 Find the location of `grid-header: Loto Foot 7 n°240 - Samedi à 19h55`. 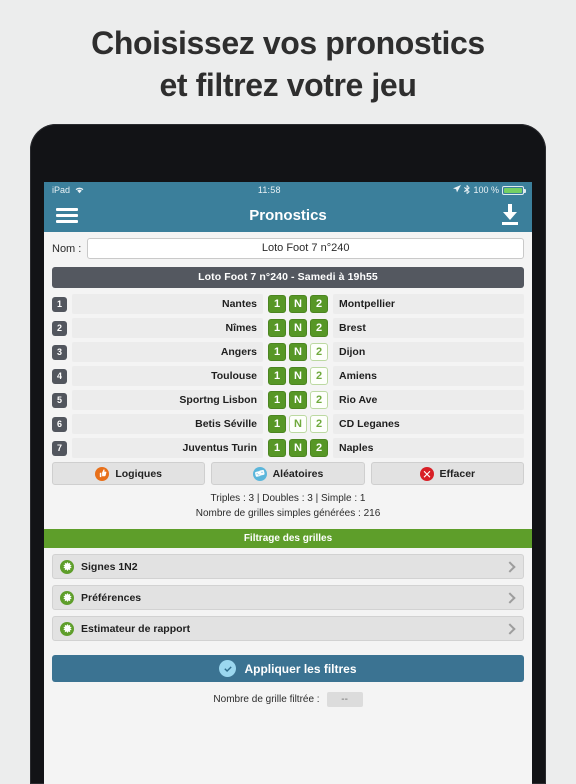

grid-header: Loto Foot 7 n°240 - Samedi à 19h55 is located at coordinates (288, 277).